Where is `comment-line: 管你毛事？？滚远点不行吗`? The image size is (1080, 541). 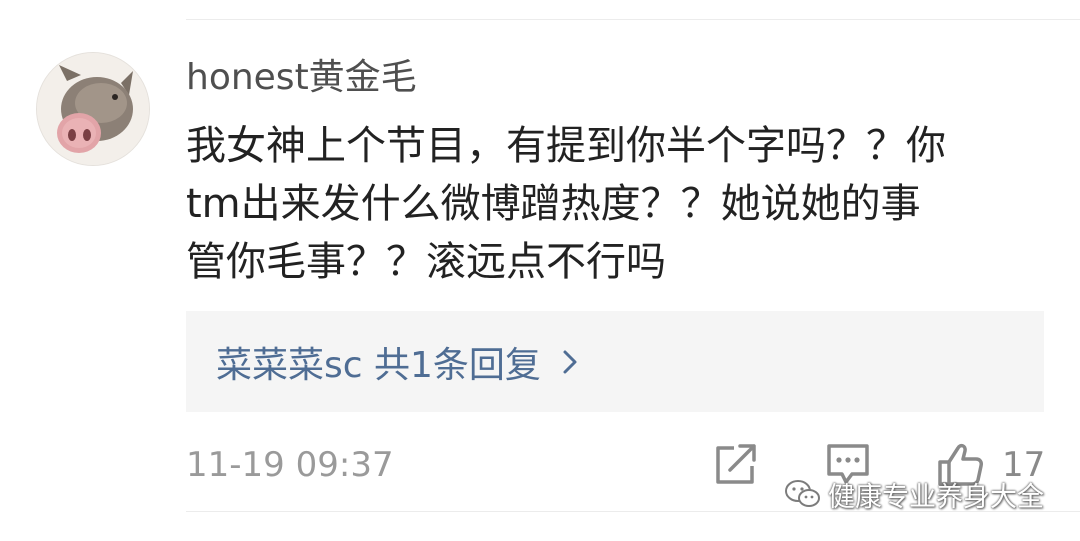 comment-line: 管你毛事？？滚远点不行吗 is located at coordinates (426, 262).